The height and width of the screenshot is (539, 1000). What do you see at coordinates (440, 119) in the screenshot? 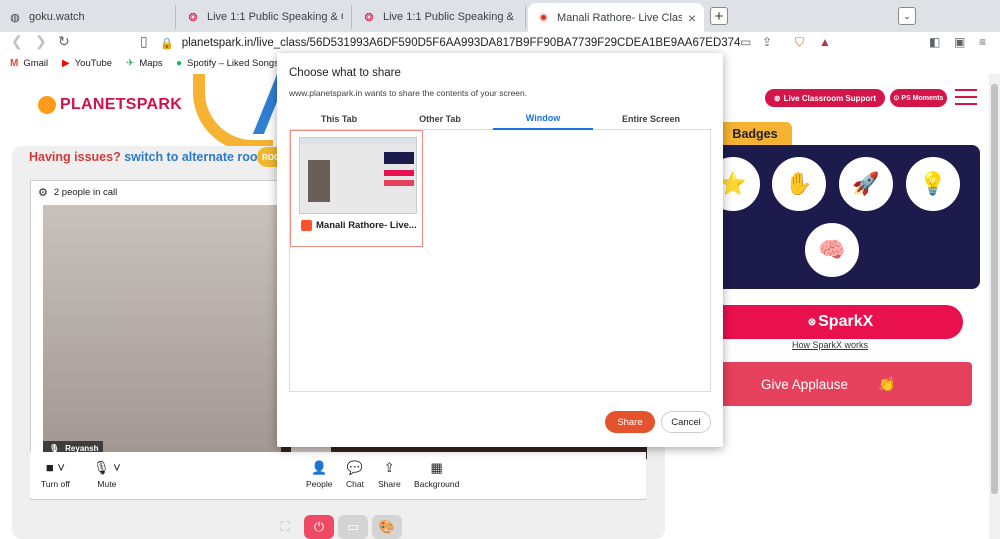
I see `tab-other-tab: Other Tab` at bounding box center [440, 119].